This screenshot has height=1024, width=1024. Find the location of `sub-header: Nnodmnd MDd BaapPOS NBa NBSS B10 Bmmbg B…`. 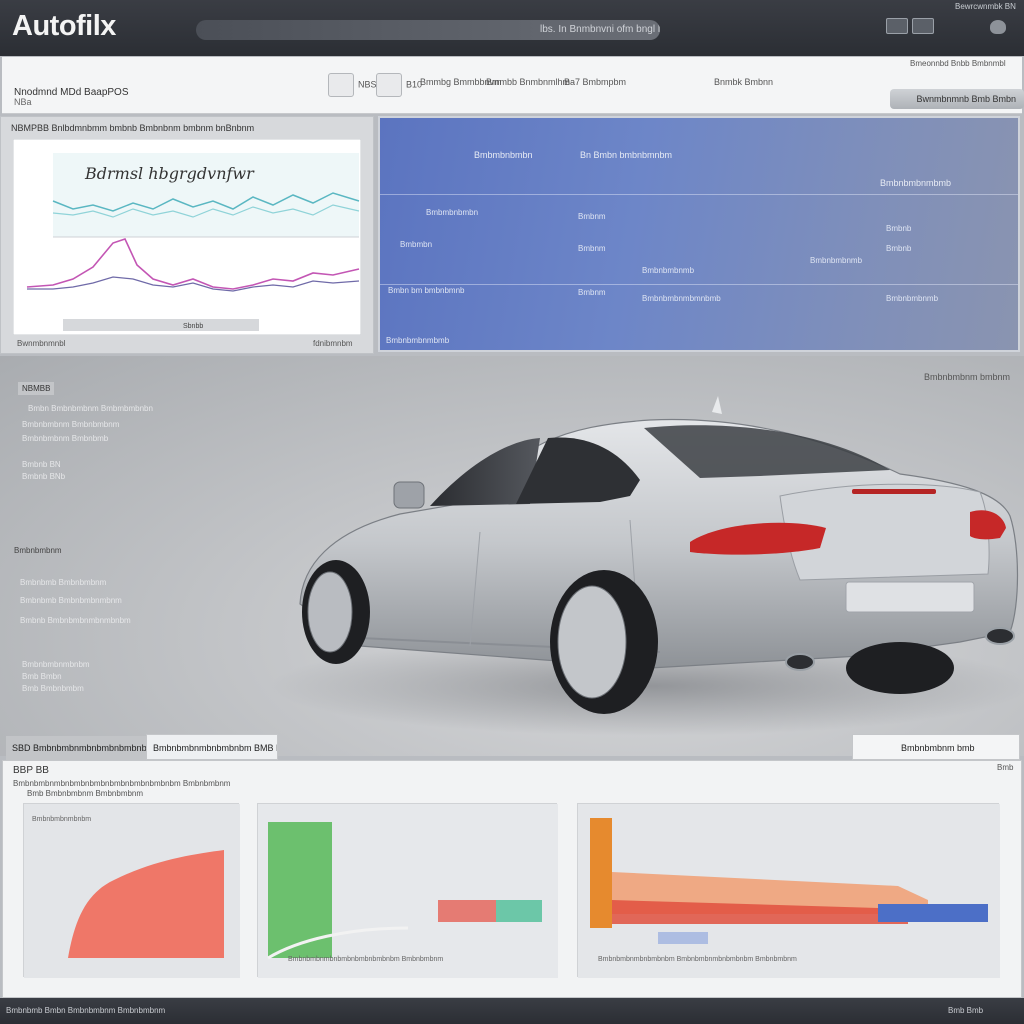

sub-header: Nnodmnd MDd BaapPOS NBa NBSS B10 Bmmbg B… is located at coordinates (513, 85).